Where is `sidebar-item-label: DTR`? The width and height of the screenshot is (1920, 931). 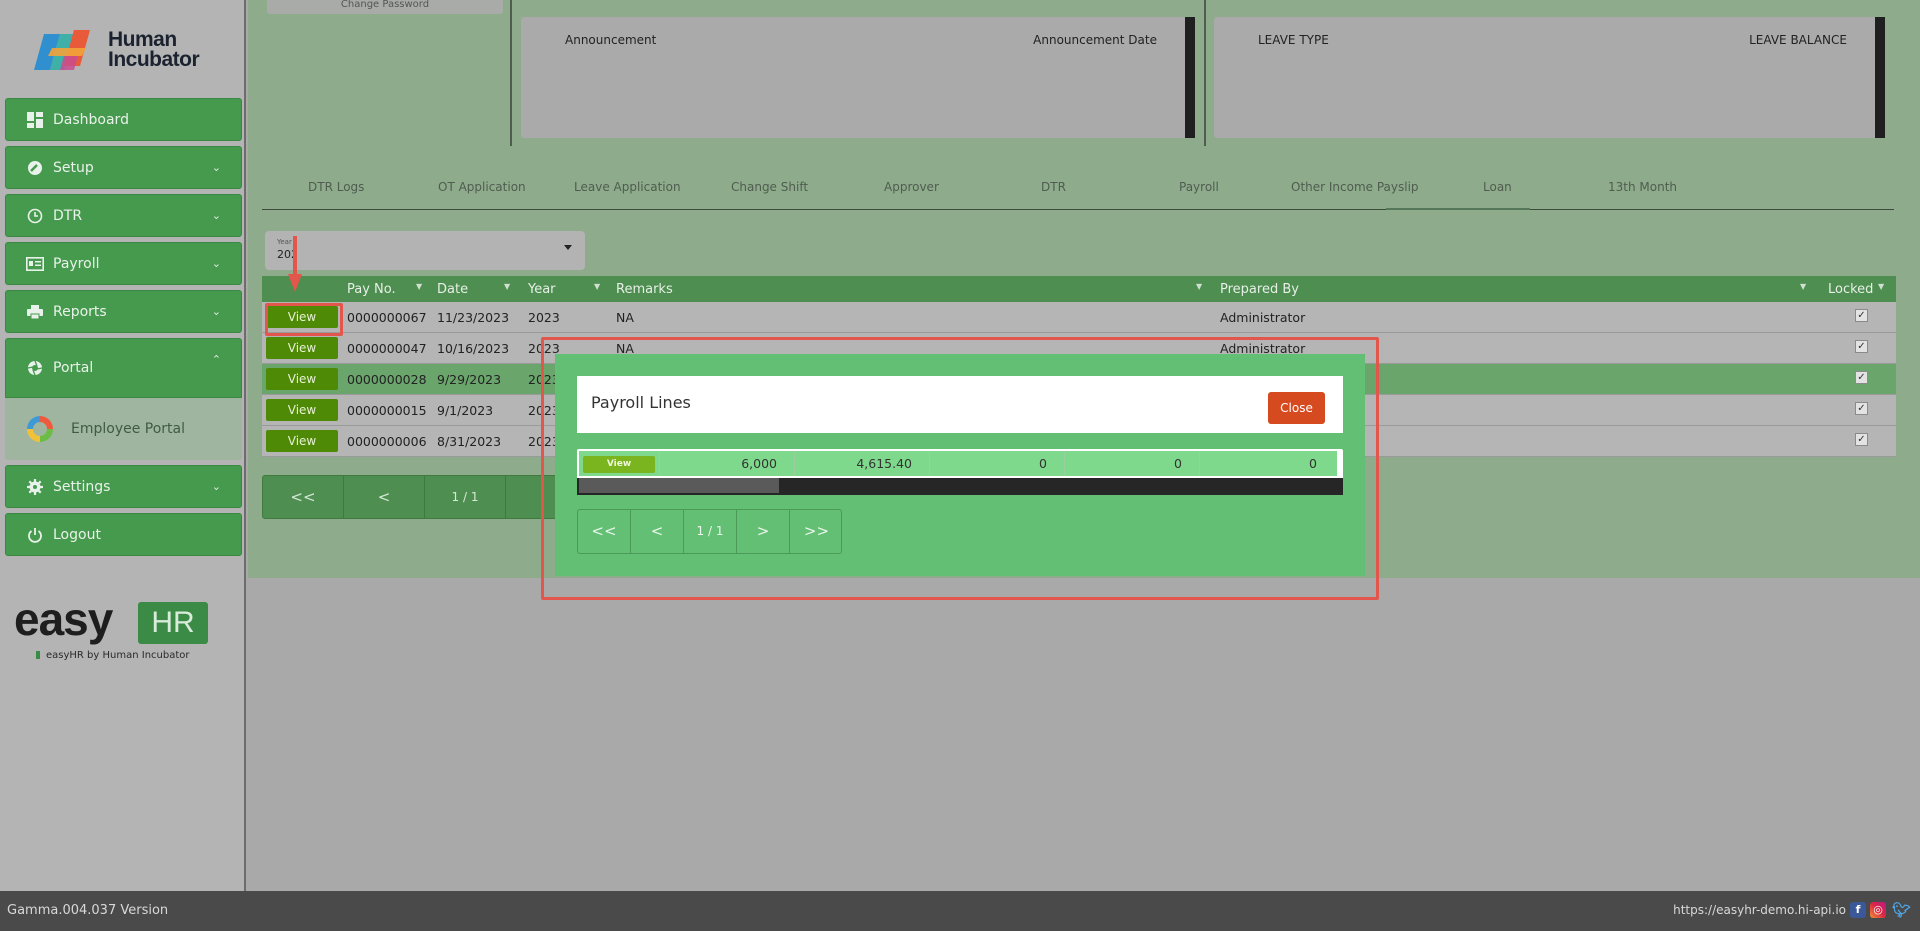
sidebar-item-label: DTR is located at coordinates (68, 215).